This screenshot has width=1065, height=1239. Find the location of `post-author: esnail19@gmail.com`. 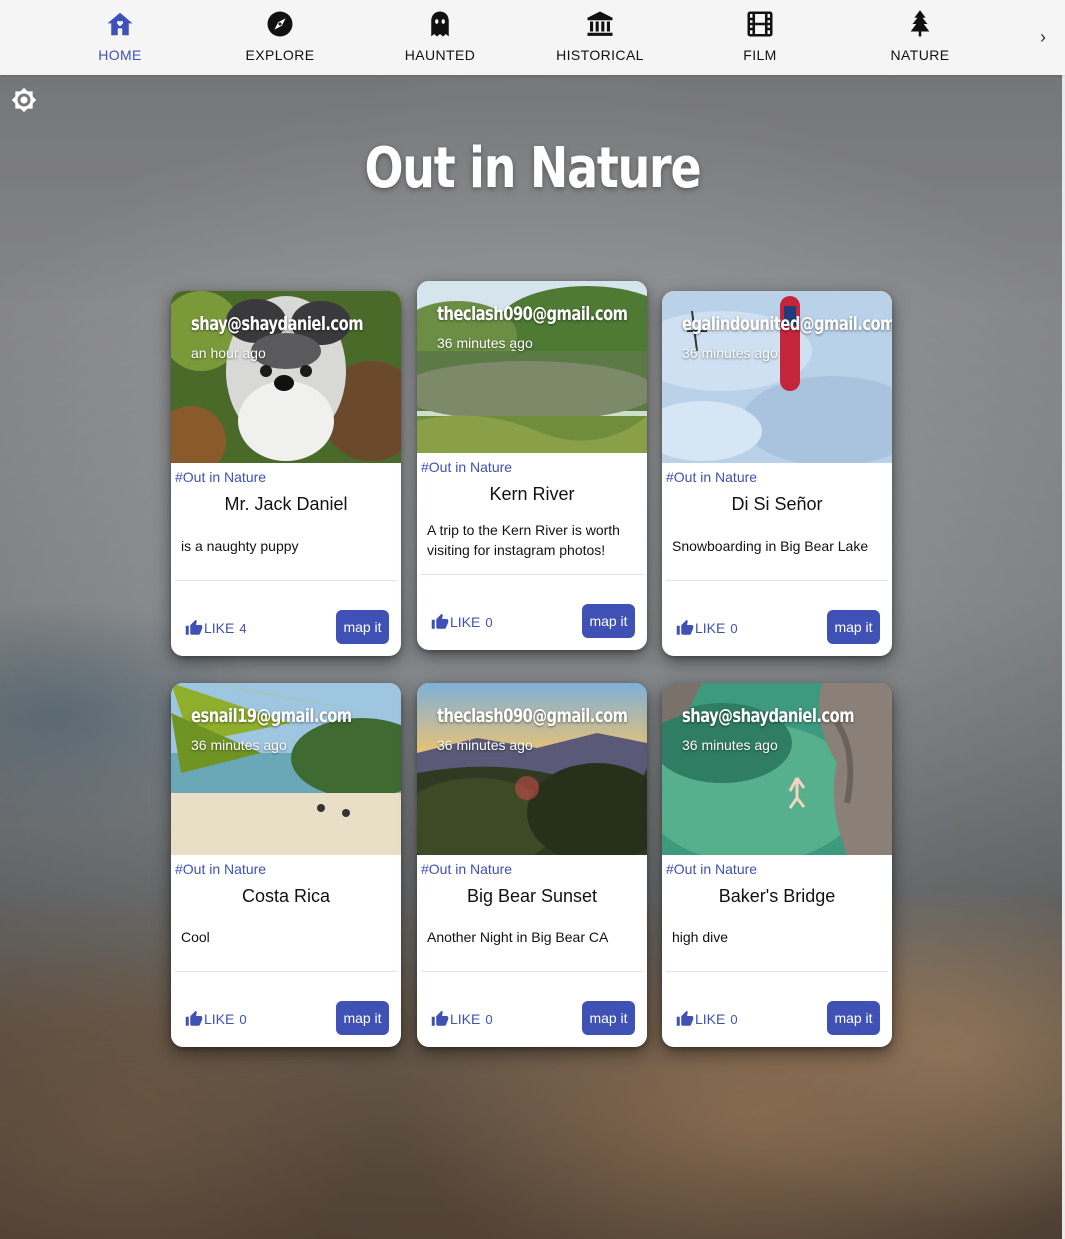

post-author: esnail19@gmail.com is located at coordinates (271, 716).